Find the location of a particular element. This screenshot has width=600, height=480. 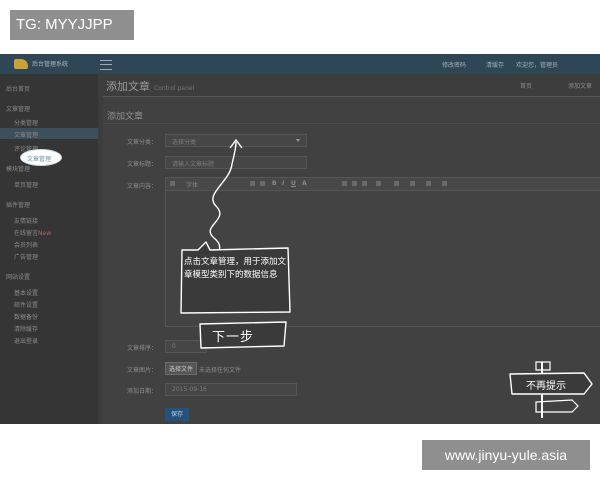

sidebar-subitem: 基本设置 is located at coordinates (26, 292).